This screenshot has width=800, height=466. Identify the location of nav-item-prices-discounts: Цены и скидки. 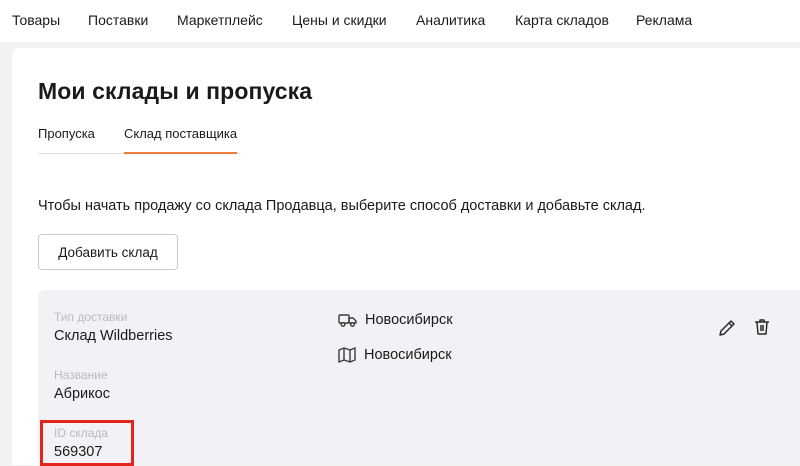
(339, 20).